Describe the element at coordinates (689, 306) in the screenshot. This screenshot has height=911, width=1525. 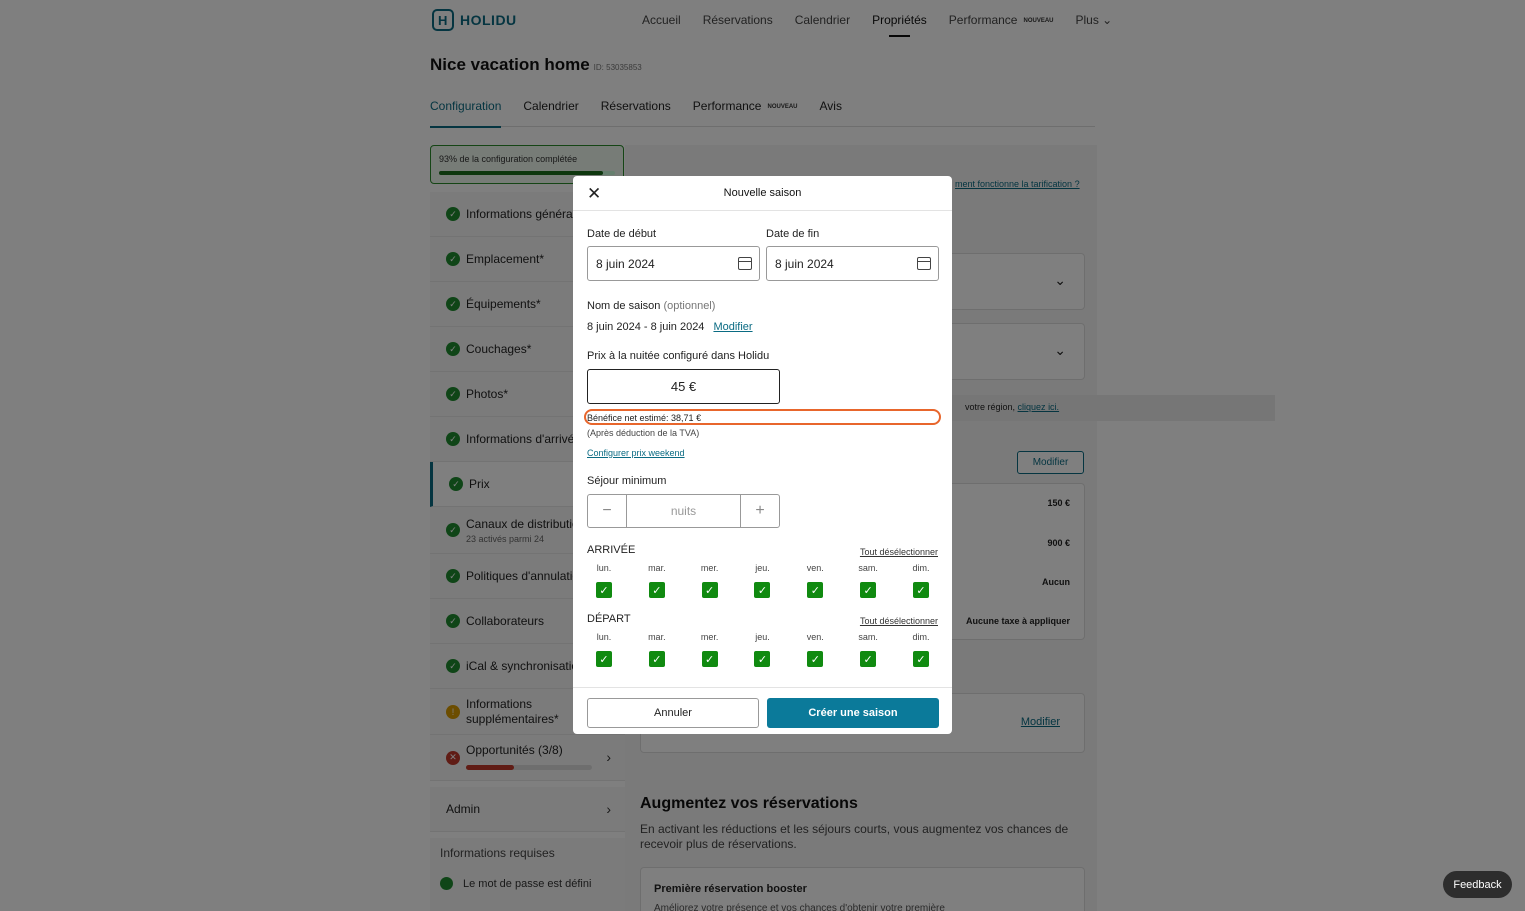
I see `optional-tag: (optionnel)` at that location.